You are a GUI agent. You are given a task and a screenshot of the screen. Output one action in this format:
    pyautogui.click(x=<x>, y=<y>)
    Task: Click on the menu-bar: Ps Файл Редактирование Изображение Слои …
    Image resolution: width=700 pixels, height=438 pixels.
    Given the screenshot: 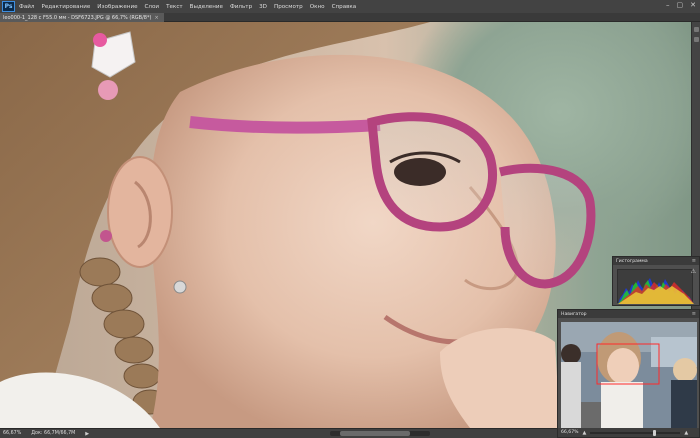 What is the action you would take?
    pyautogui.click(x=350, y=6)
    